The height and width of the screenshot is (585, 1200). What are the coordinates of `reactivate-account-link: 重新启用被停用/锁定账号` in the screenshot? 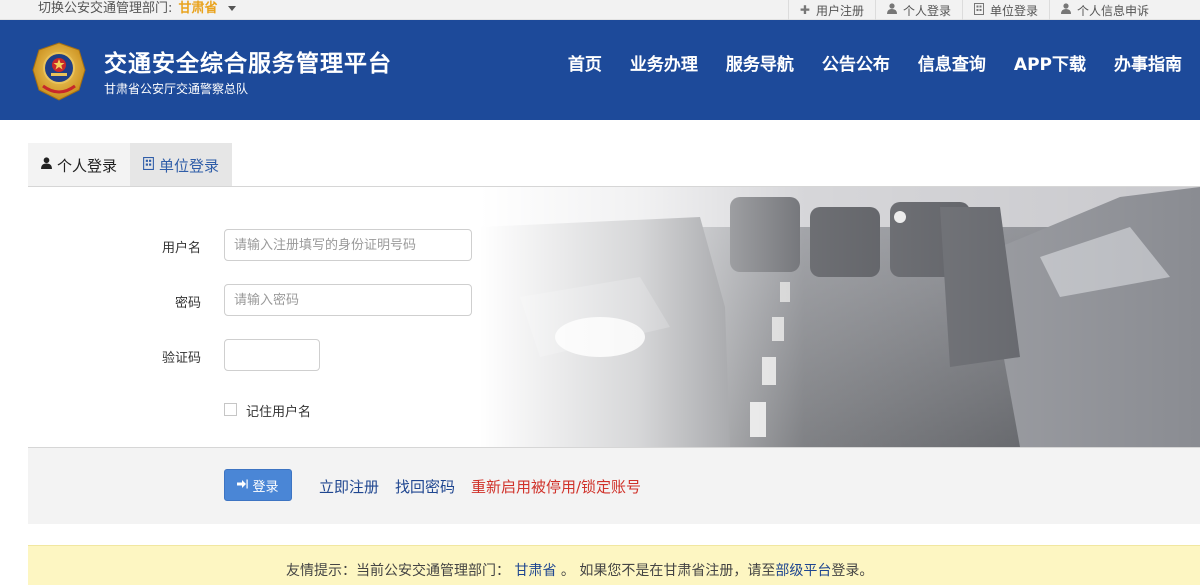 It's located at (556, 486).